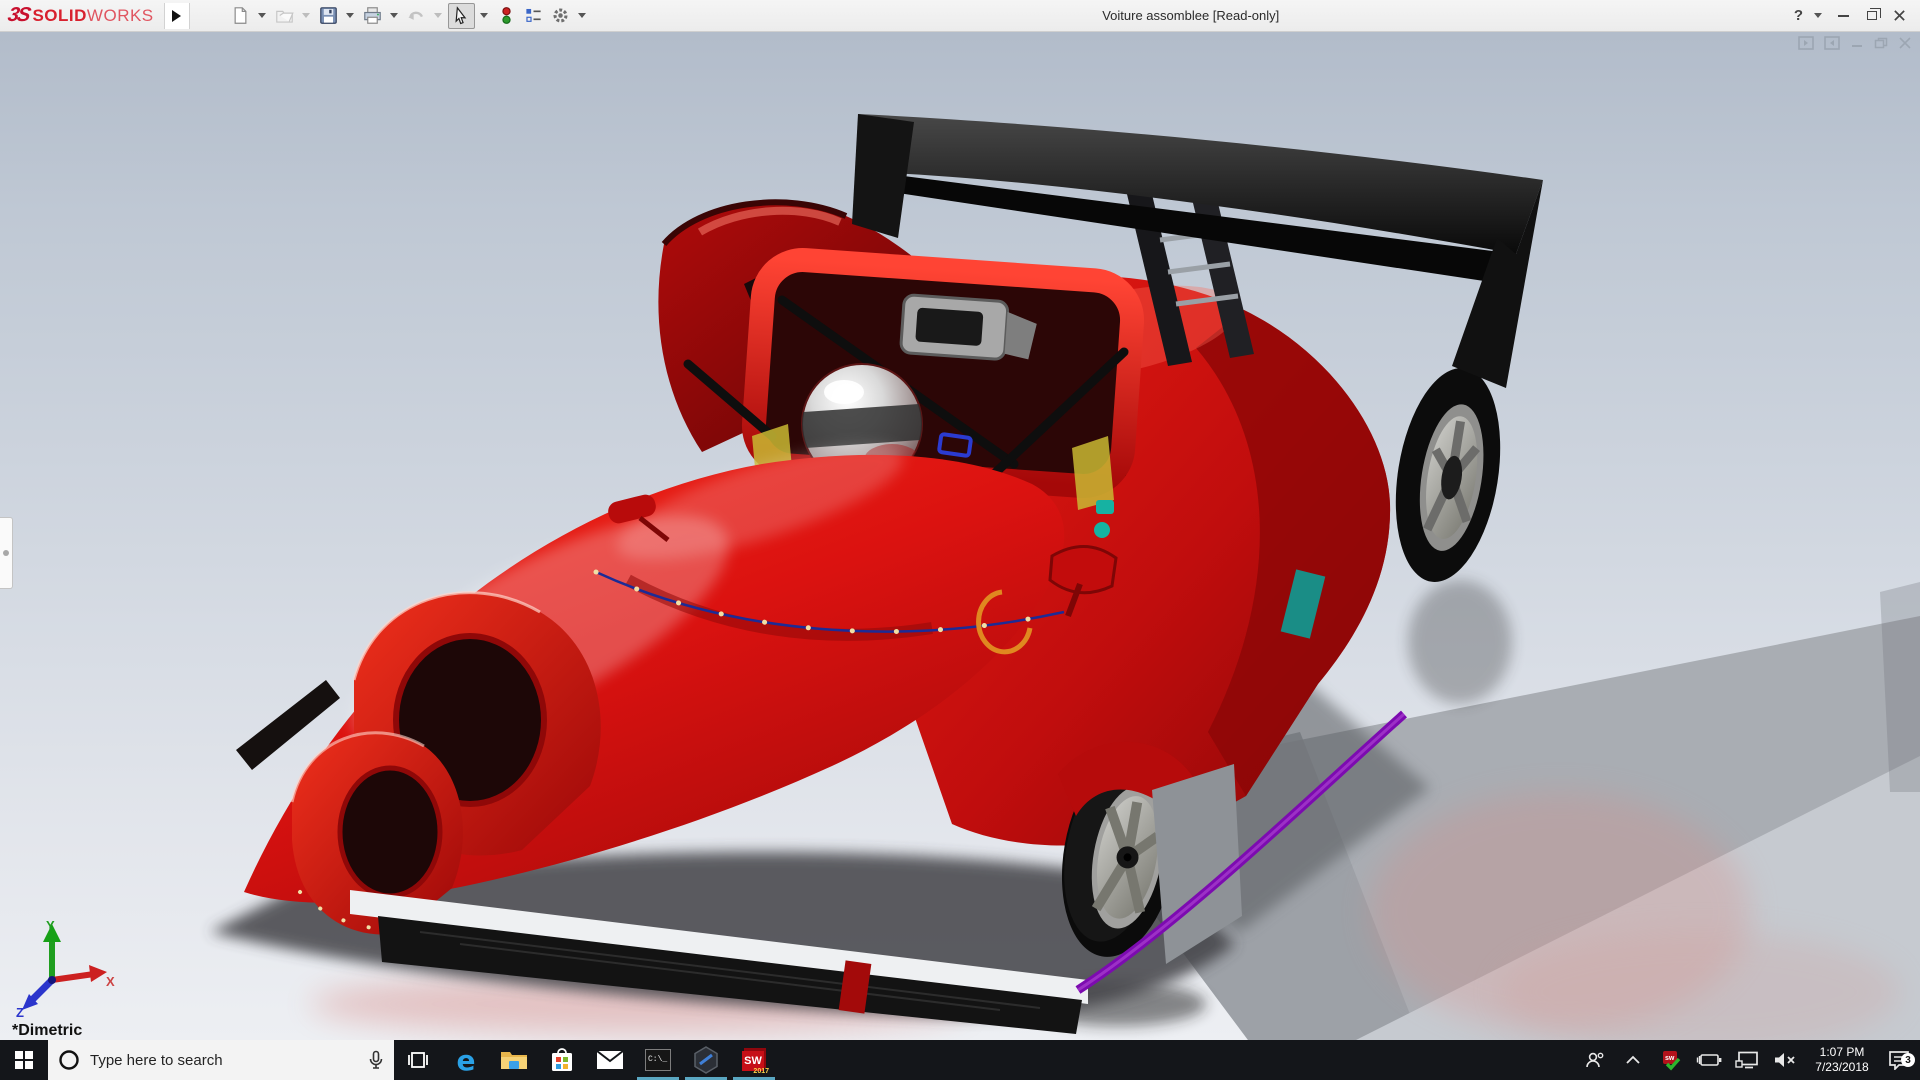 This screenshot has width=1920, height=1080. I want to click on people-button, so click(1595, 1060).